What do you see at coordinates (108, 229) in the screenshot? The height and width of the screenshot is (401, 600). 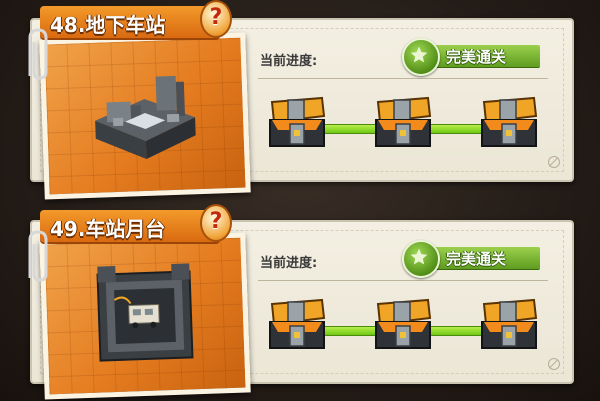 I see `level-title: 49.车站月台` at bounding box center [108, 229].